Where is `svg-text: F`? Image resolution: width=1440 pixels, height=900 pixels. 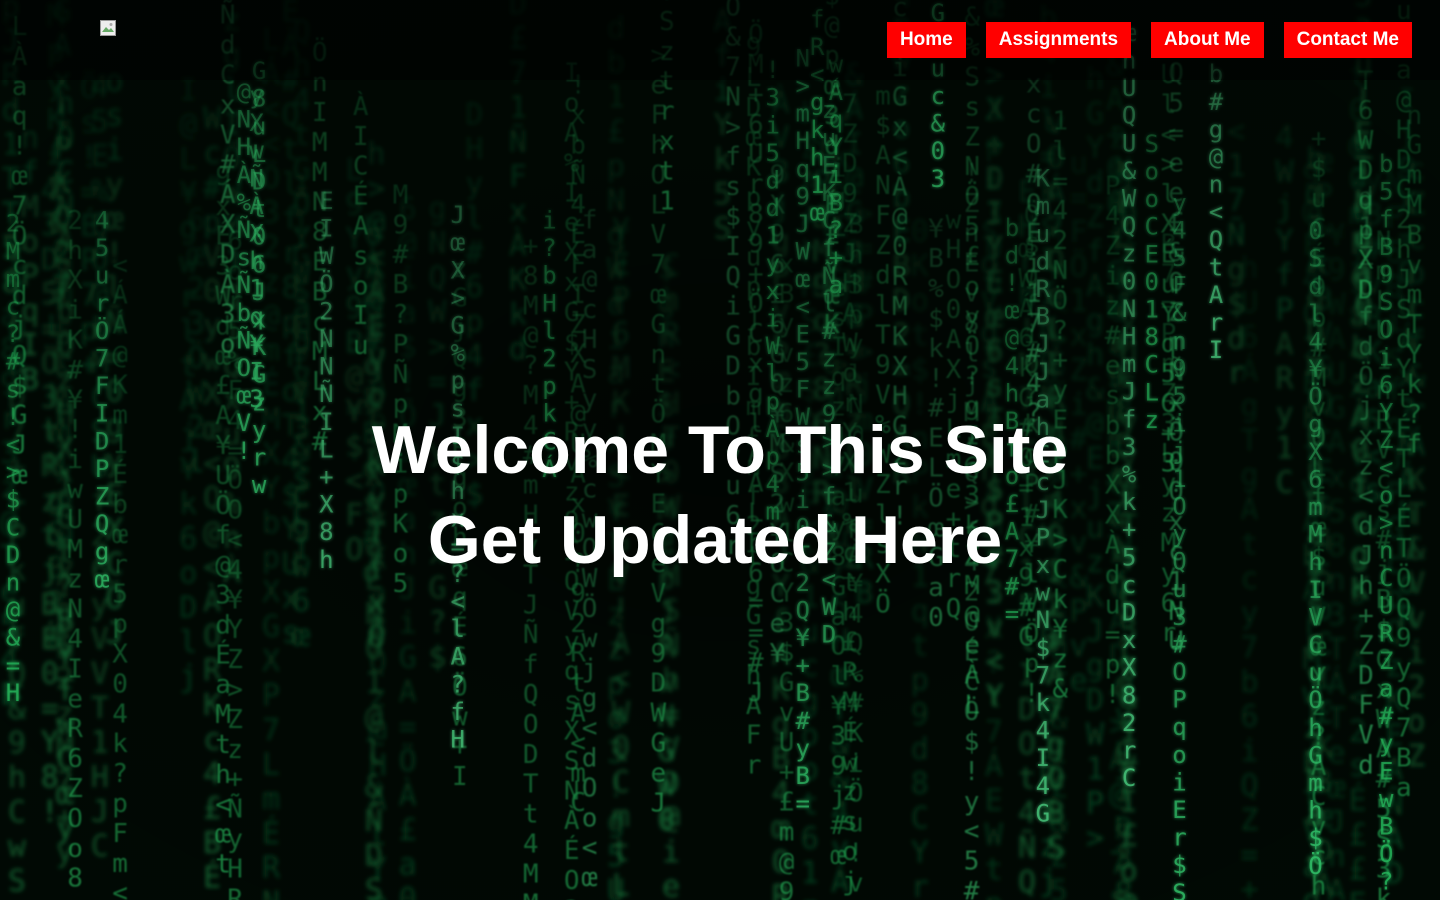
svg-text: F is located at coordinates (518, 177).